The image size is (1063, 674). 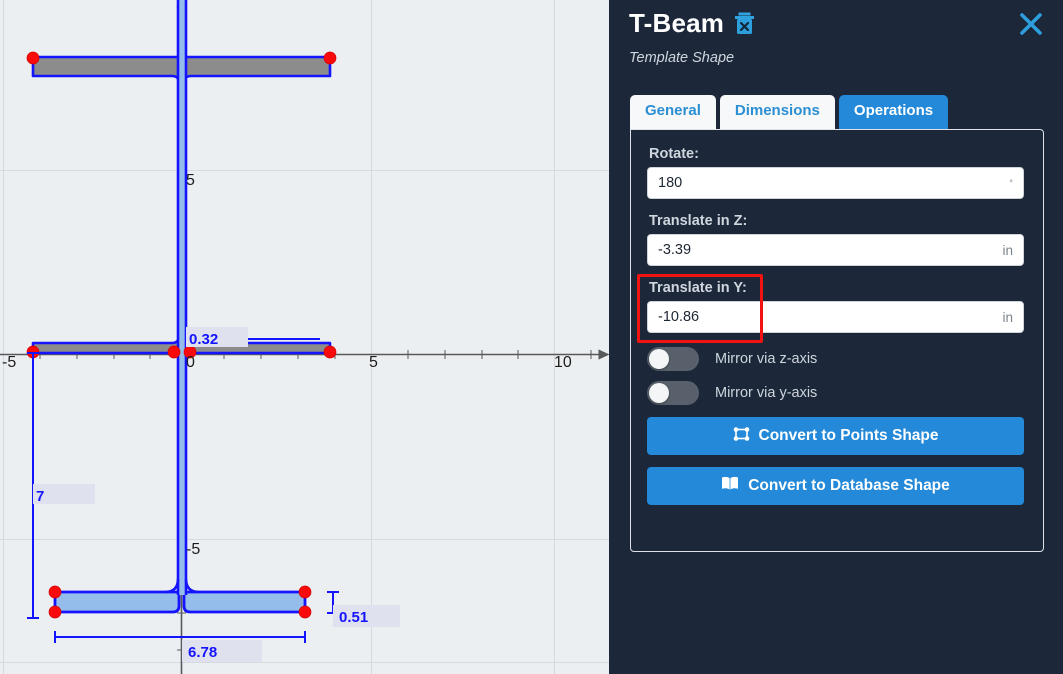 What do you see at coordinates (893, 112) in the screenshot?
I see `tab-operations: Operations` at bounding box center [893, 112].